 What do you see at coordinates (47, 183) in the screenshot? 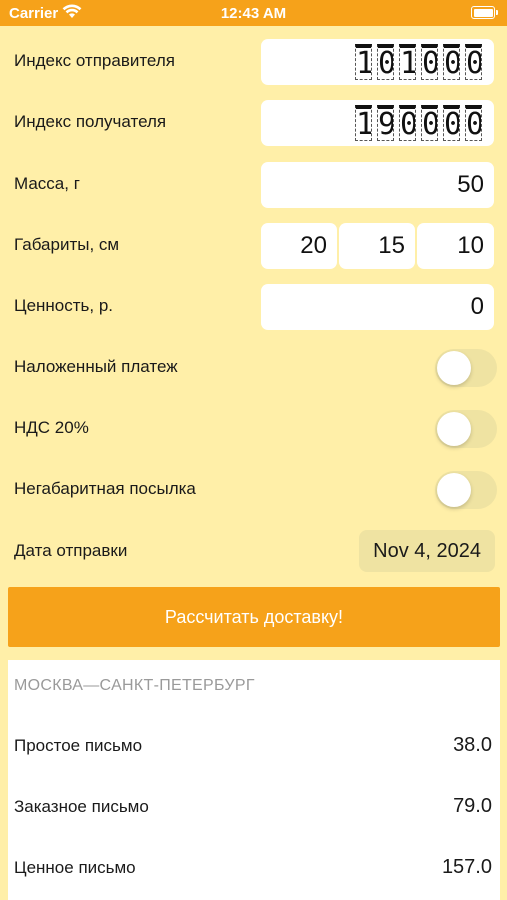
I see `mass-label: Масса, г` at bounding box center [47, 183].